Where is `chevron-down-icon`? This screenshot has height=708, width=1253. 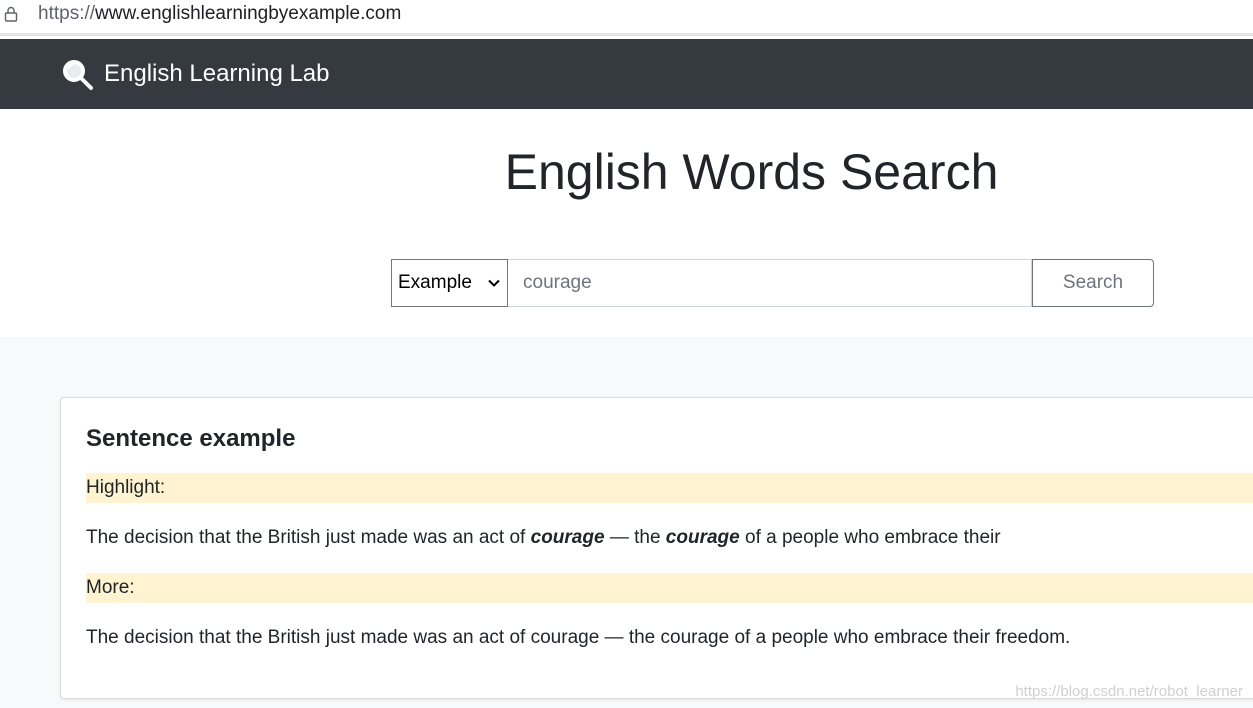
chevron-down-icon is located at coordinates (494, 283).